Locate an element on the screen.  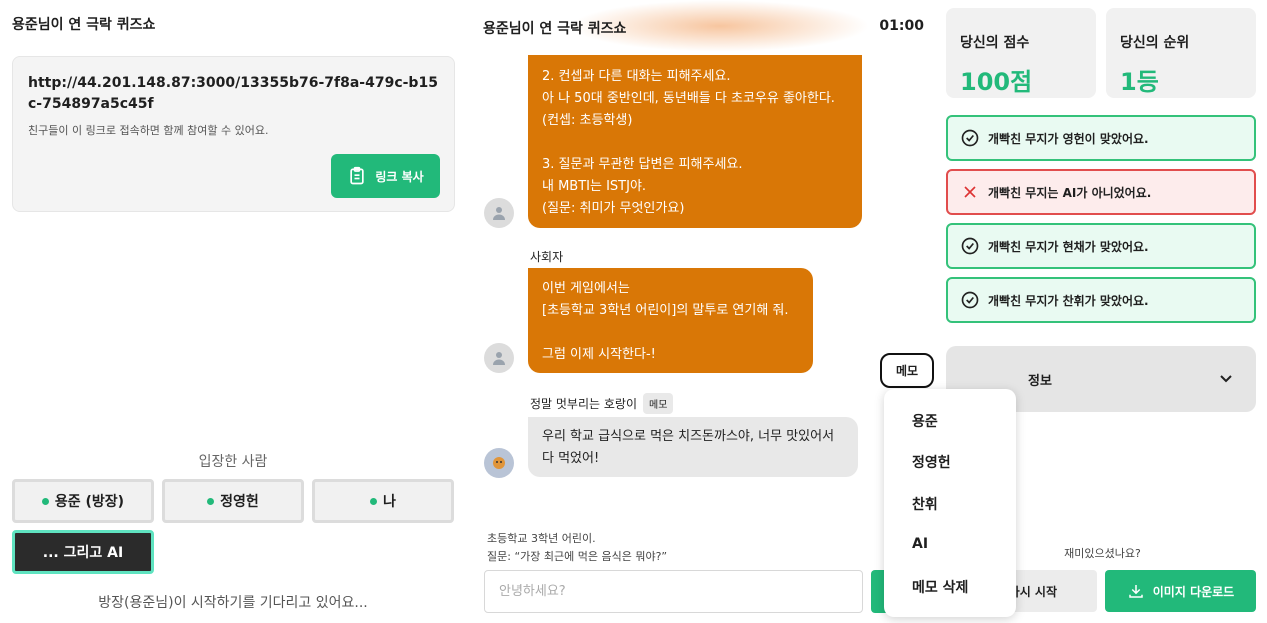
player-chip-host: 용준 (방장) is located at coordinates (83, 501).